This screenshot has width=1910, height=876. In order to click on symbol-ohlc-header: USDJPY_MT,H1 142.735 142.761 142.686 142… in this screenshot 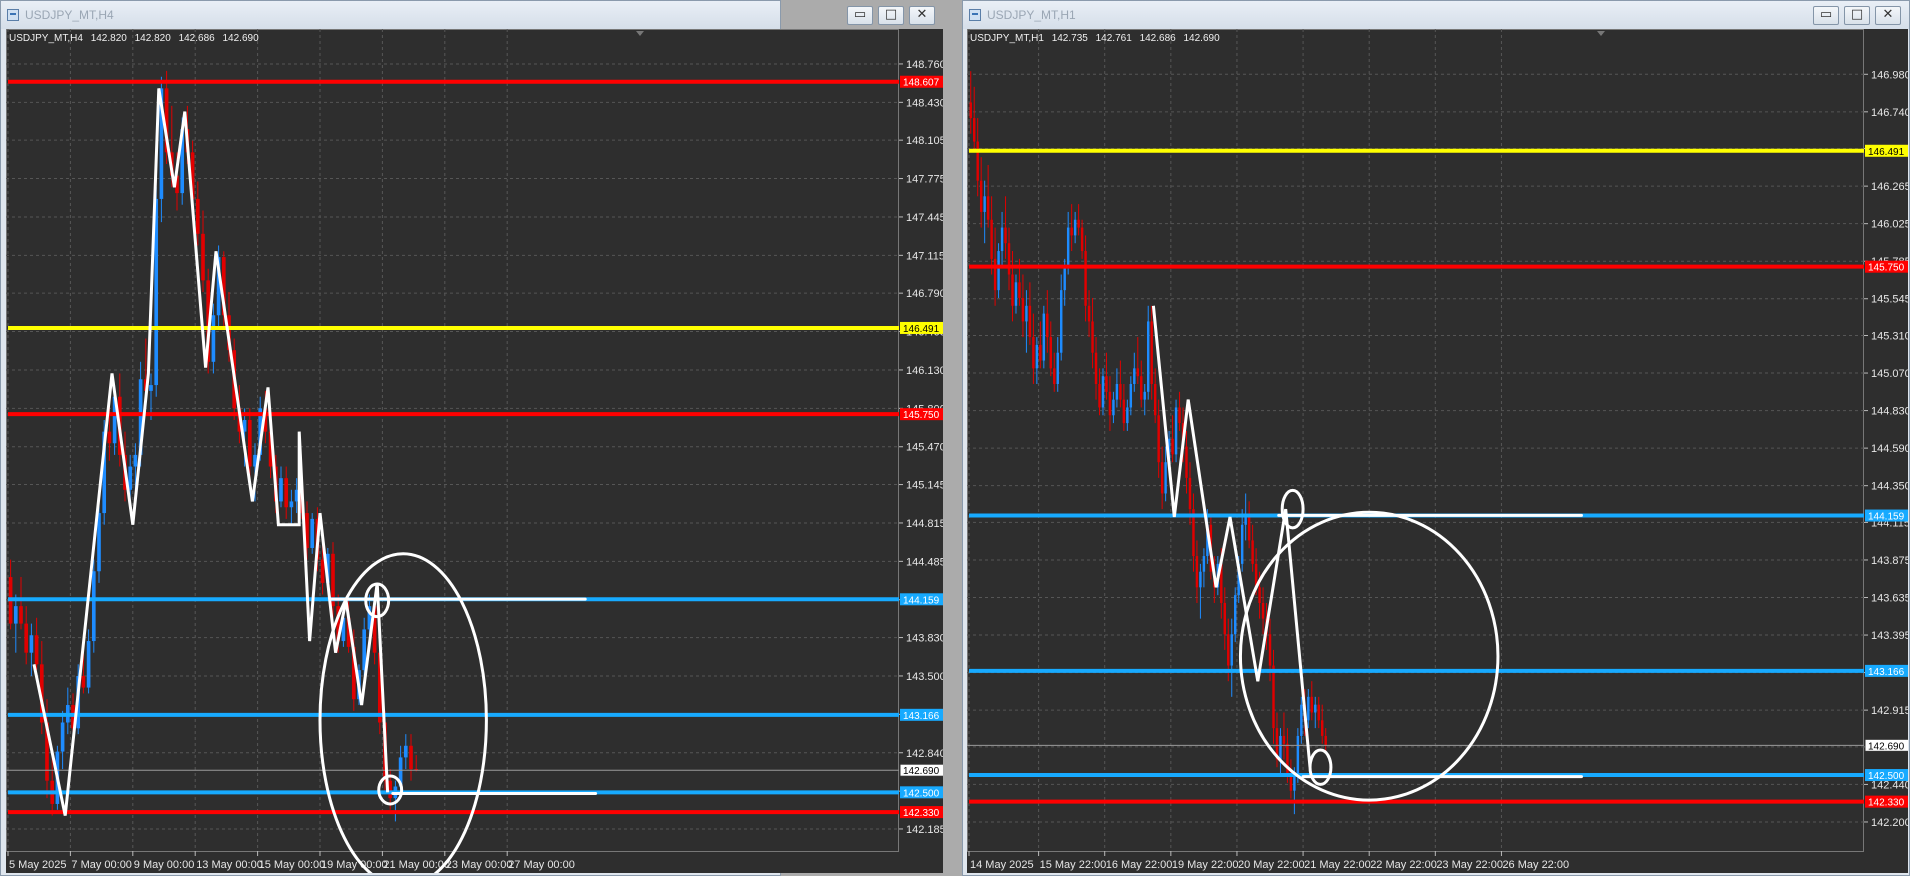, I will do `click(1097, 38)`.